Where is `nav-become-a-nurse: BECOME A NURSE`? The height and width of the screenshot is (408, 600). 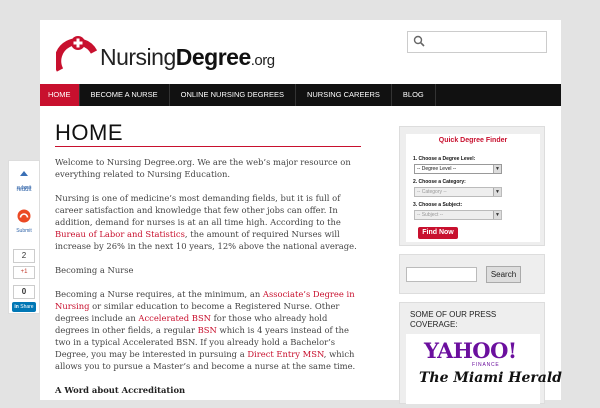
nav-become-a-nurse: BECOME A NURSE is located at coordinates (125, 95).